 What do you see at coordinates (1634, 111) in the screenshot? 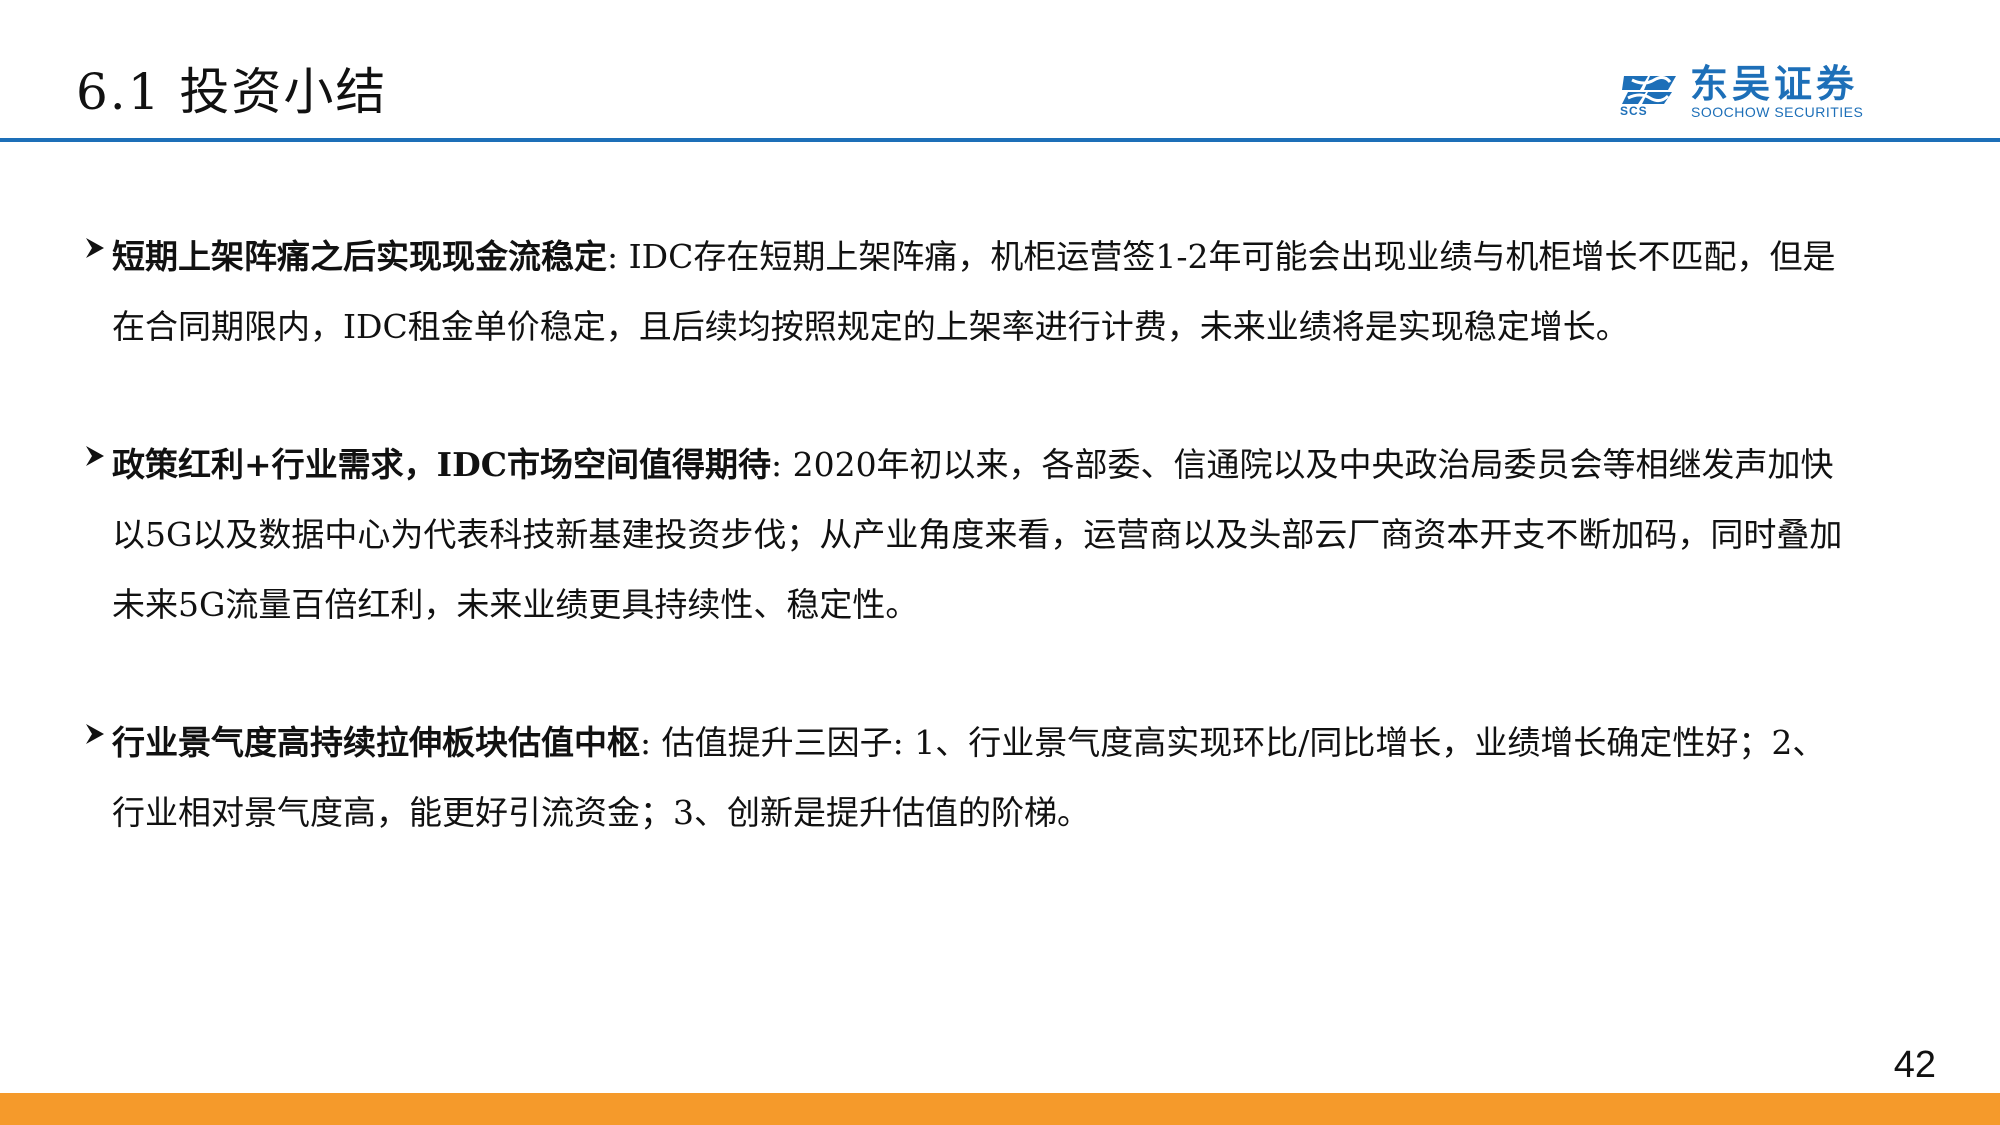
I see `logo-abbr: SCS` at bounding box center [1634, 111].